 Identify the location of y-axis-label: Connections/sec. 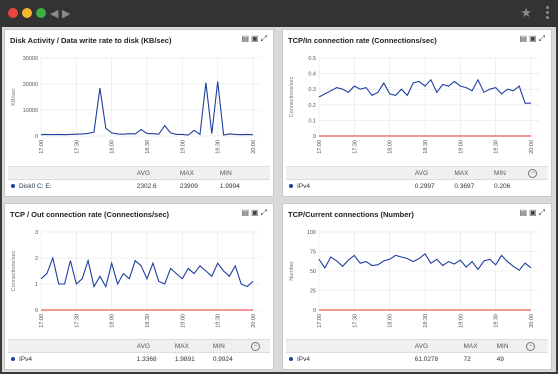
(14, 270).